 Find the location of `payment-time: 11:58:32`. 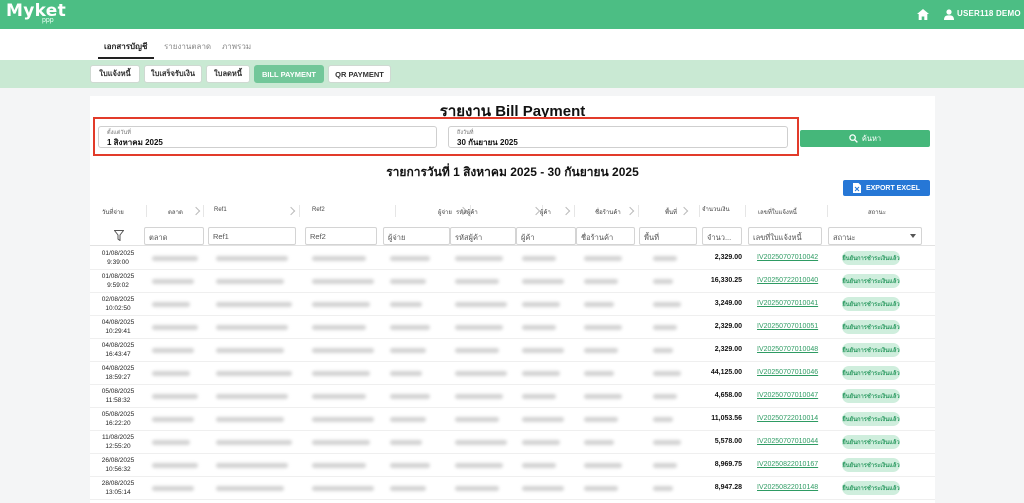

payment-time: 11:58:32 is located at coordinates (118, 400).